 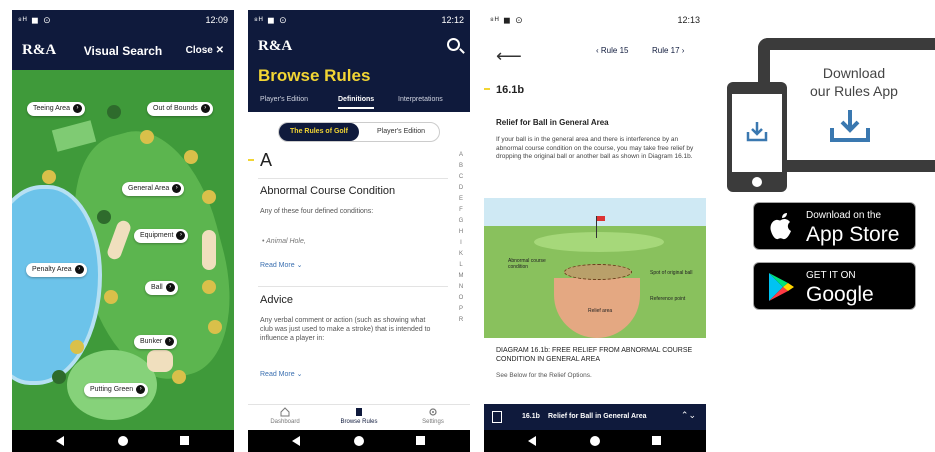 What do you see at coordinates (453, 44) in the screenshot?
I see `search-icon` at bounding box center [453, 44].